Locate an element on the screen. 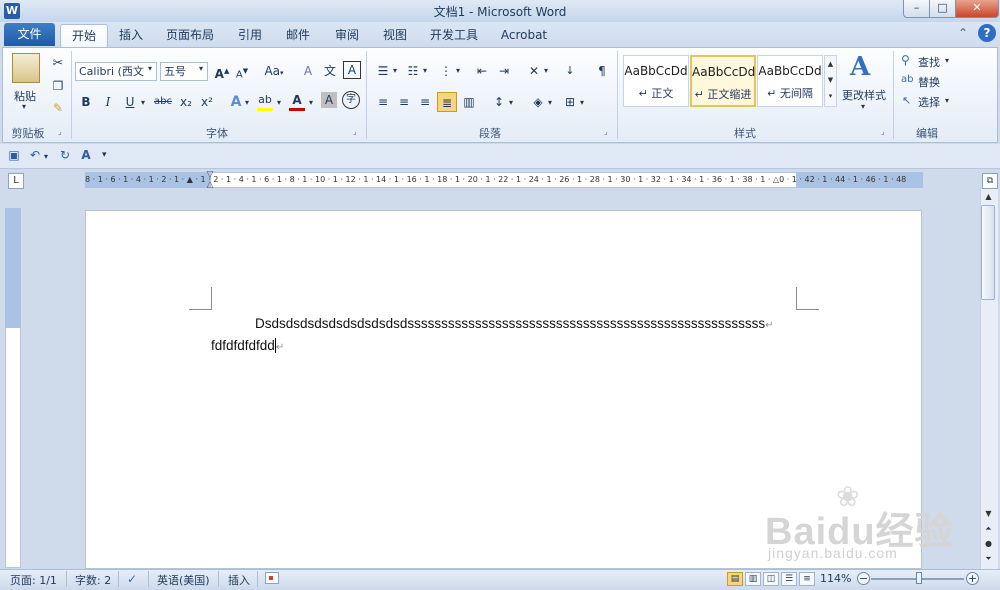  shading-icon: ◈ is located at coordinates (538, 102).